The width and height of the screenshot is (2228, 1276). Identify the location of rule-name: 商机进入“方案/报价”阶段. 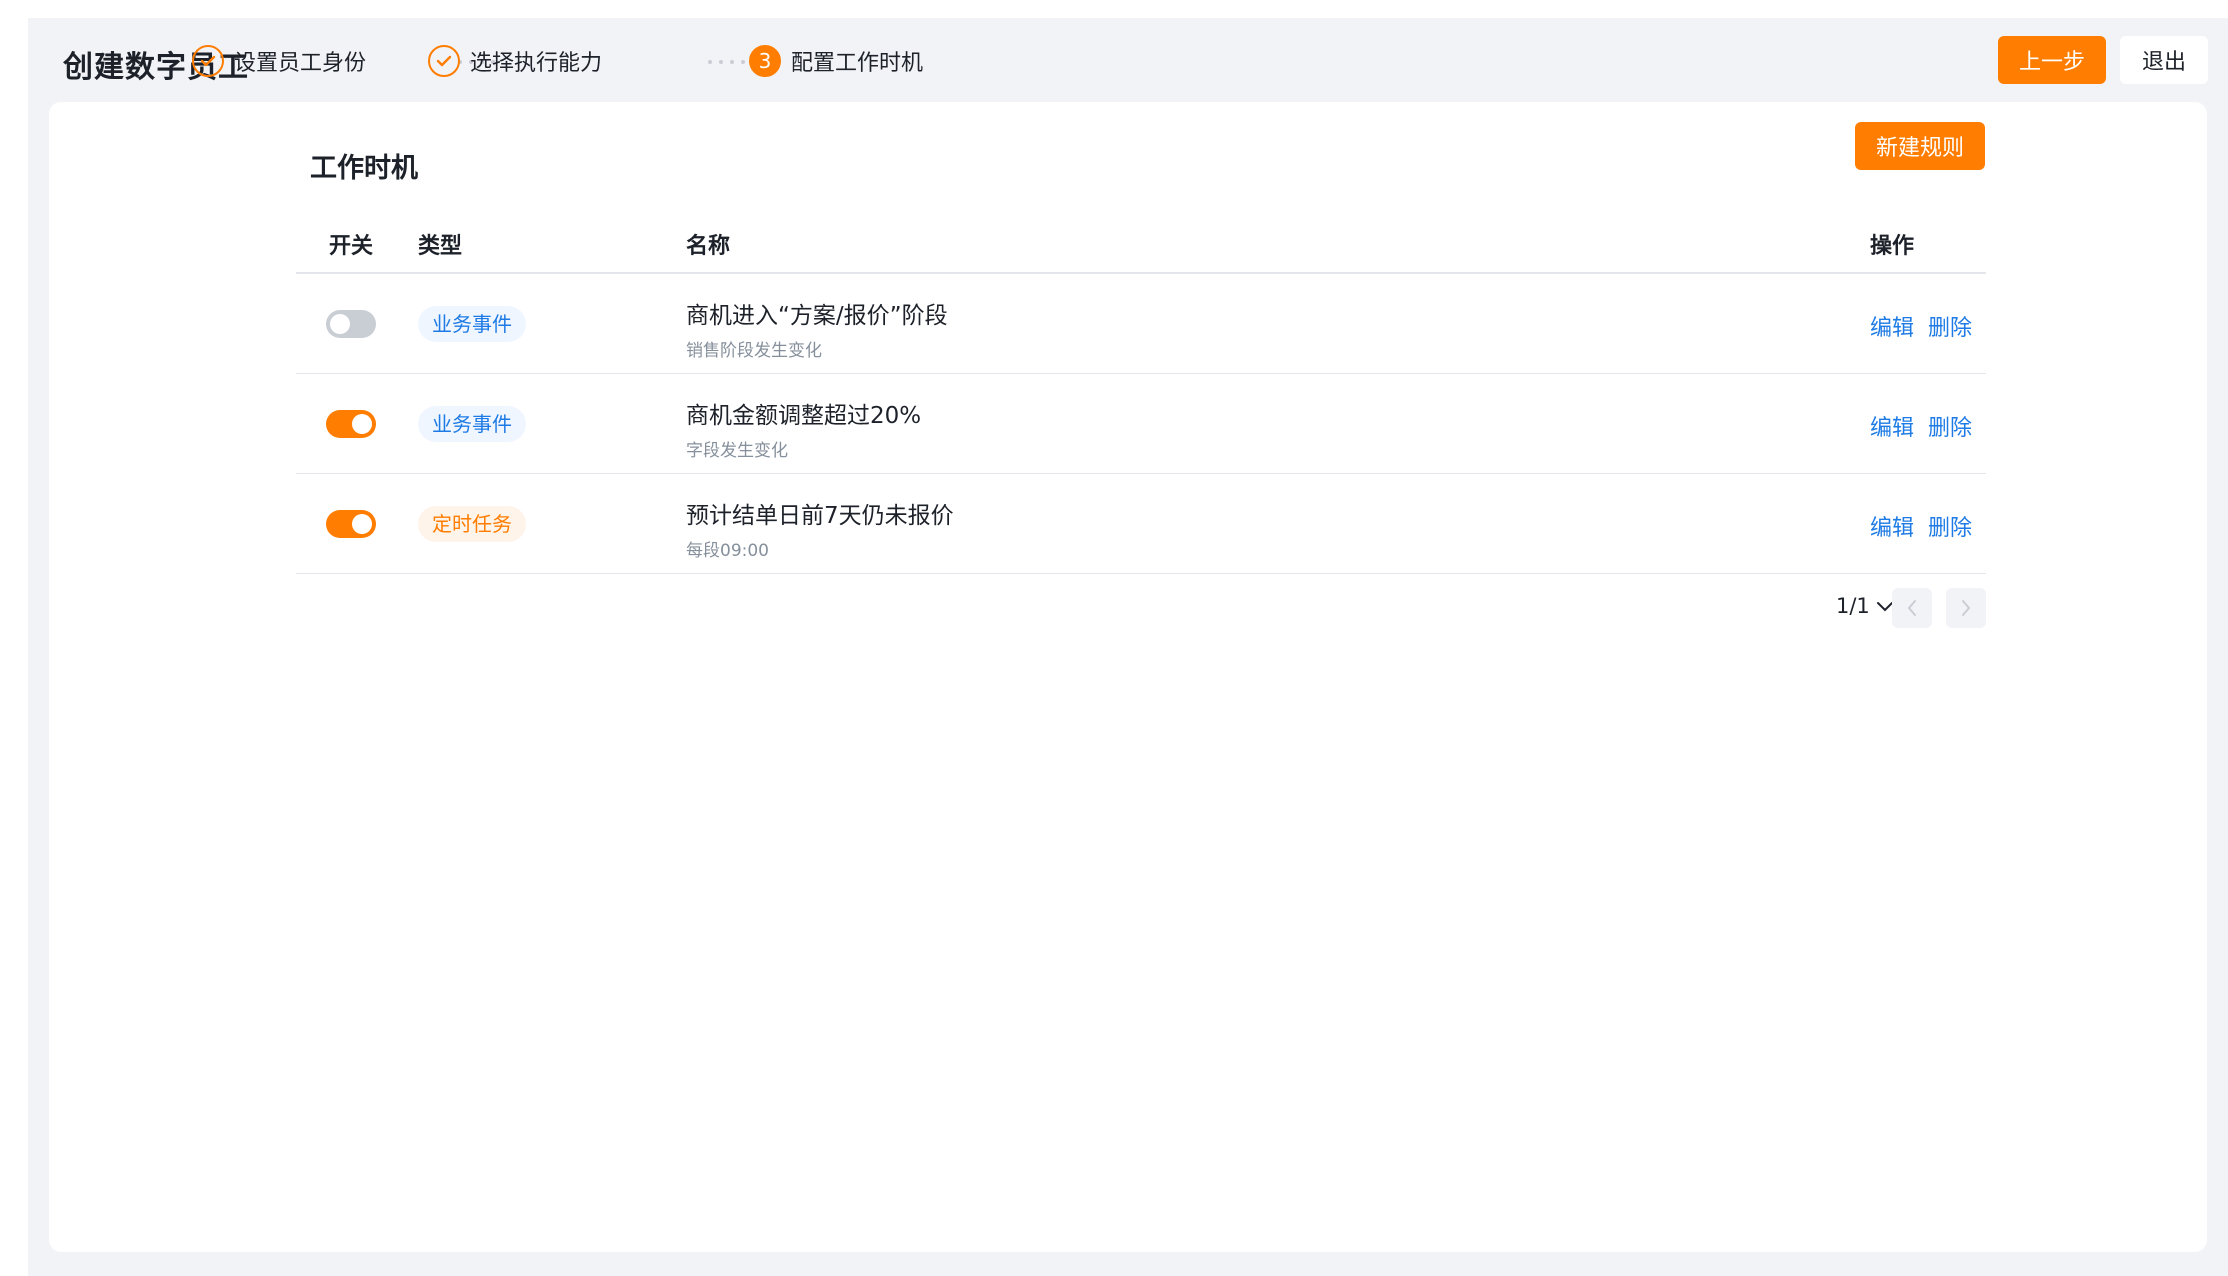
(817, 316).